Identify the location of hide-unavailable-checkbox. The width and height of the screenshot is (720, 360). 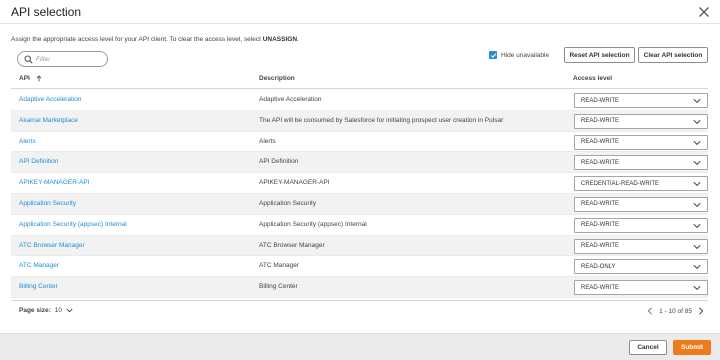
(493, 55).